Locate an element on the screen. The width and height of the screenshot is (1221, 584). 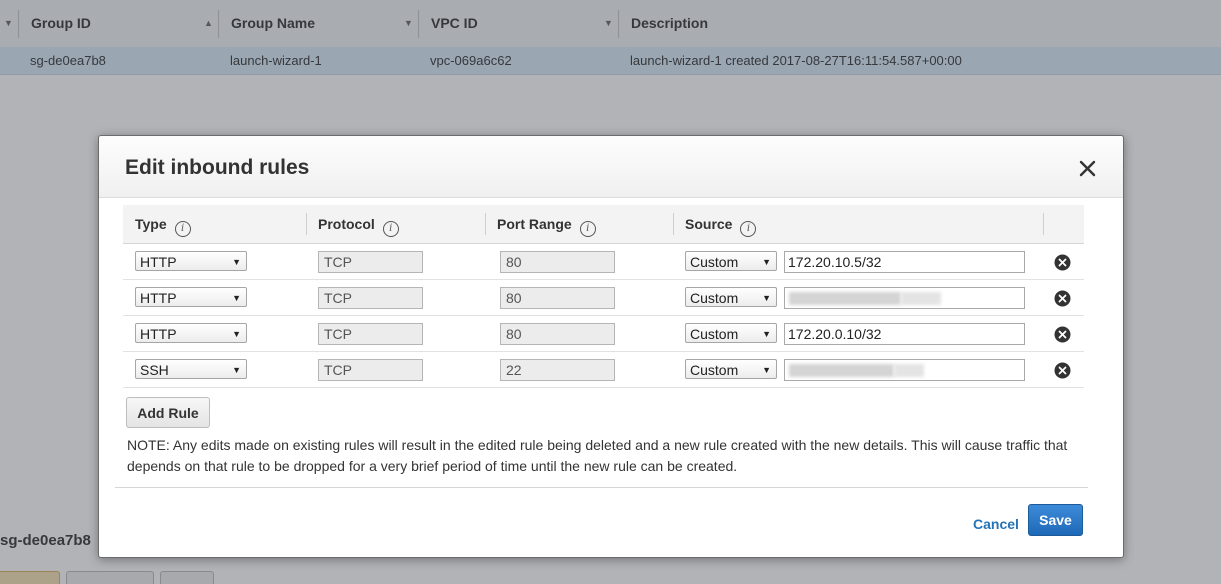
footer-divider is located at coordinates (601, 487).